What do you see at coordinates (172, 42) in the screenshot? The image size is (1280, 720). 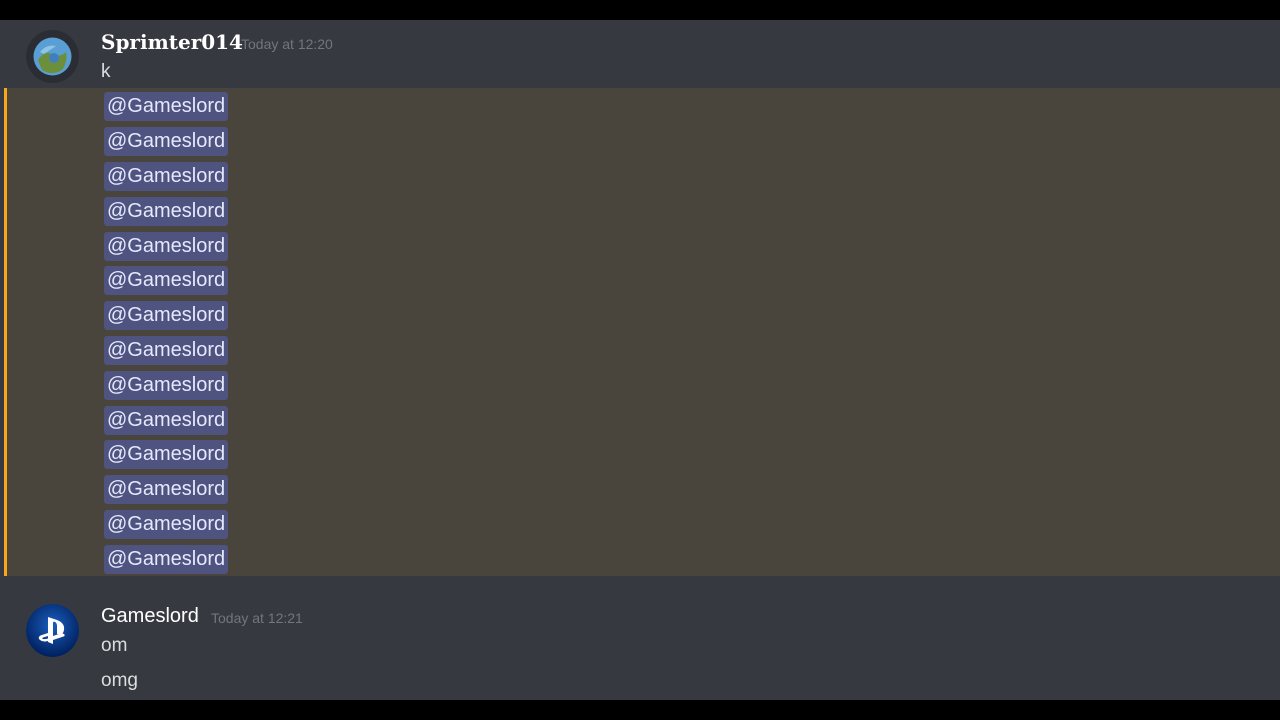 I see `username: Sprimter014` at bounding box center [172, 42].